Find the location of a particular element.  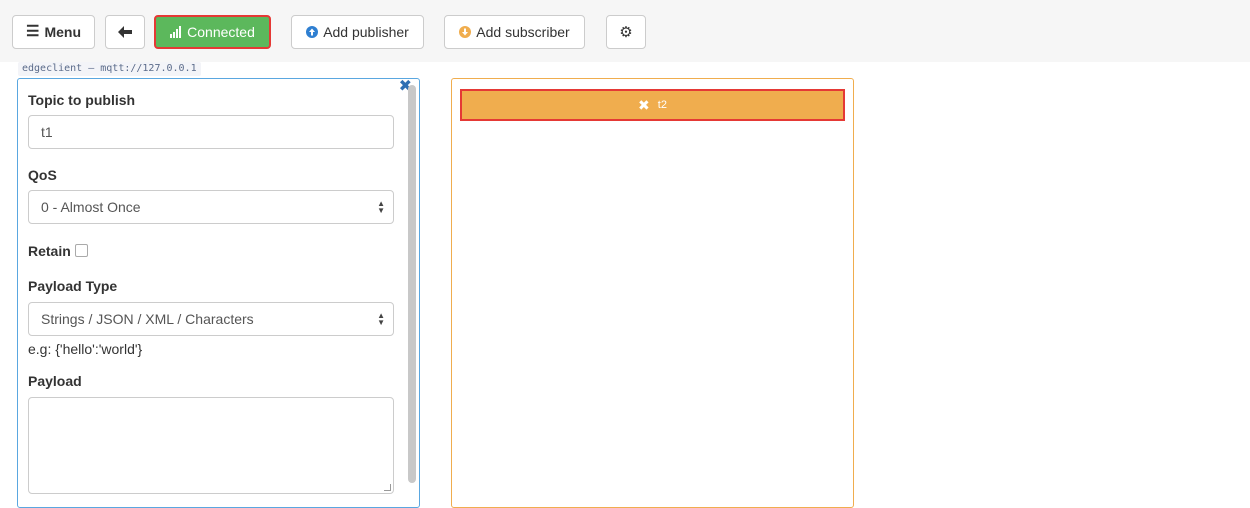

topic-label: Topic to publish is located at coordinates (82, 100).